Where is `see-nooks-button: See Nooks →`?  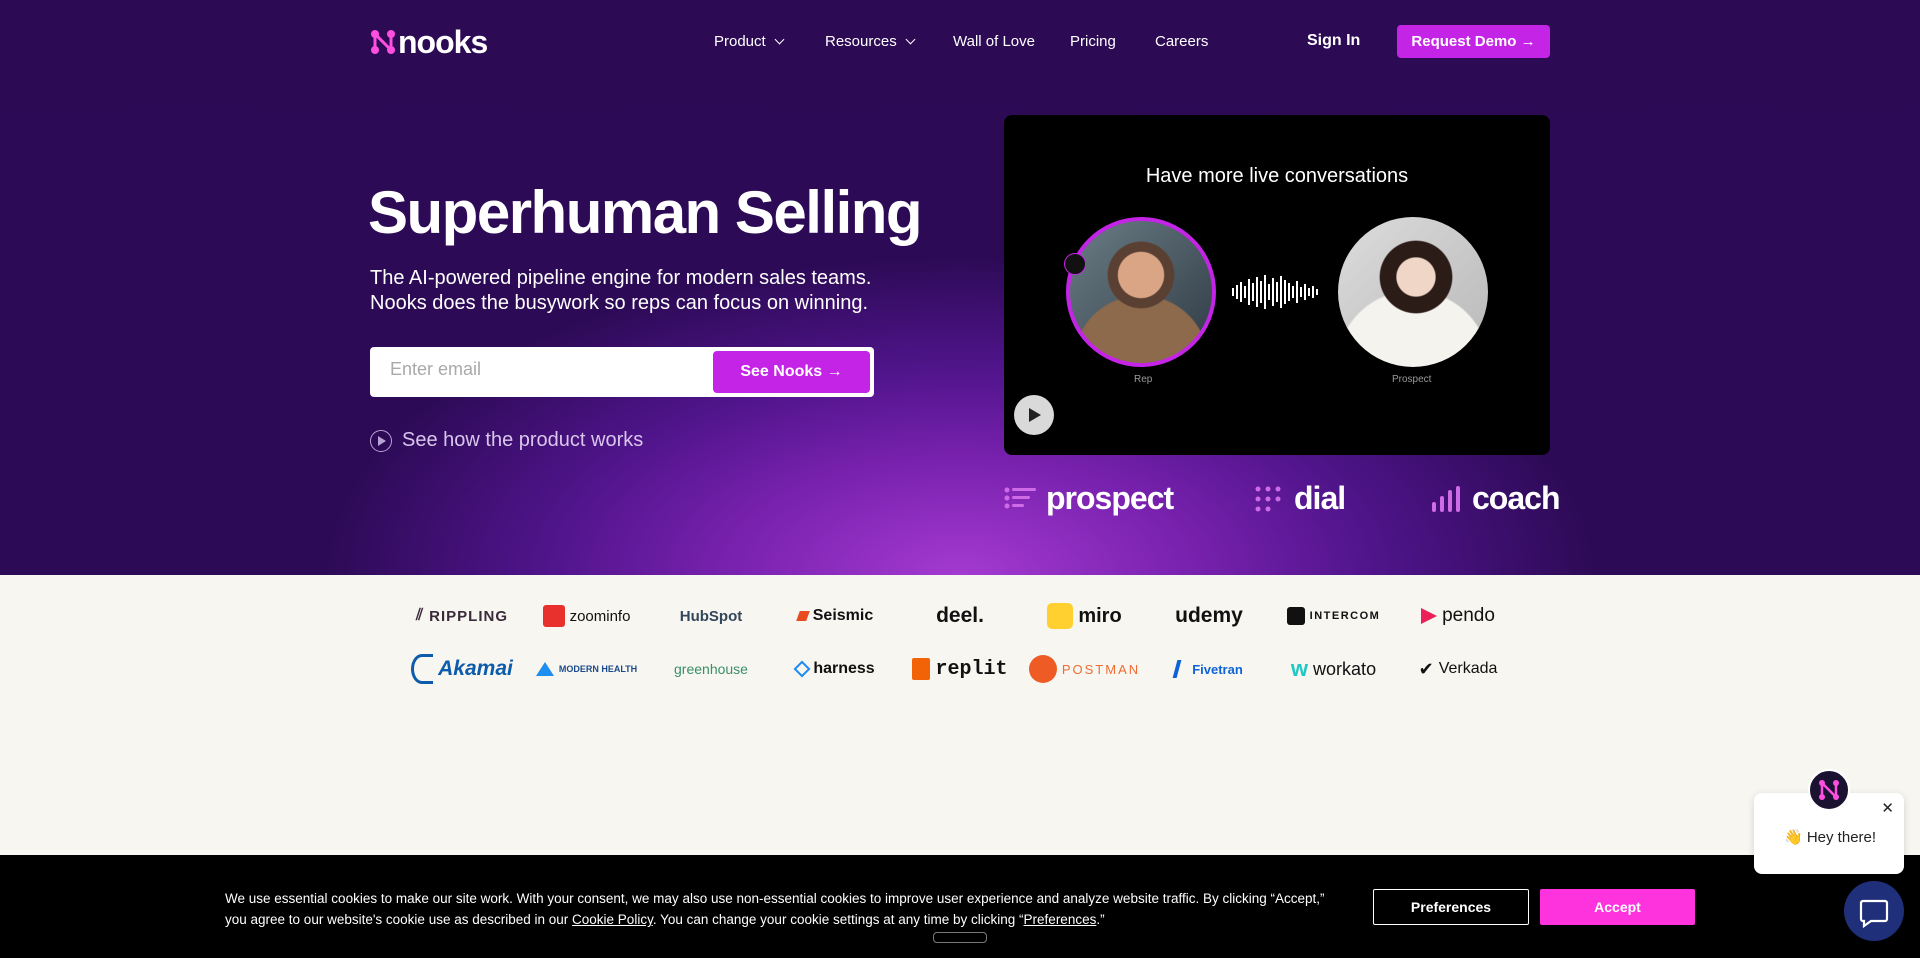 see-nooks-button: See Nooks → is located at coordinates (791, 372).